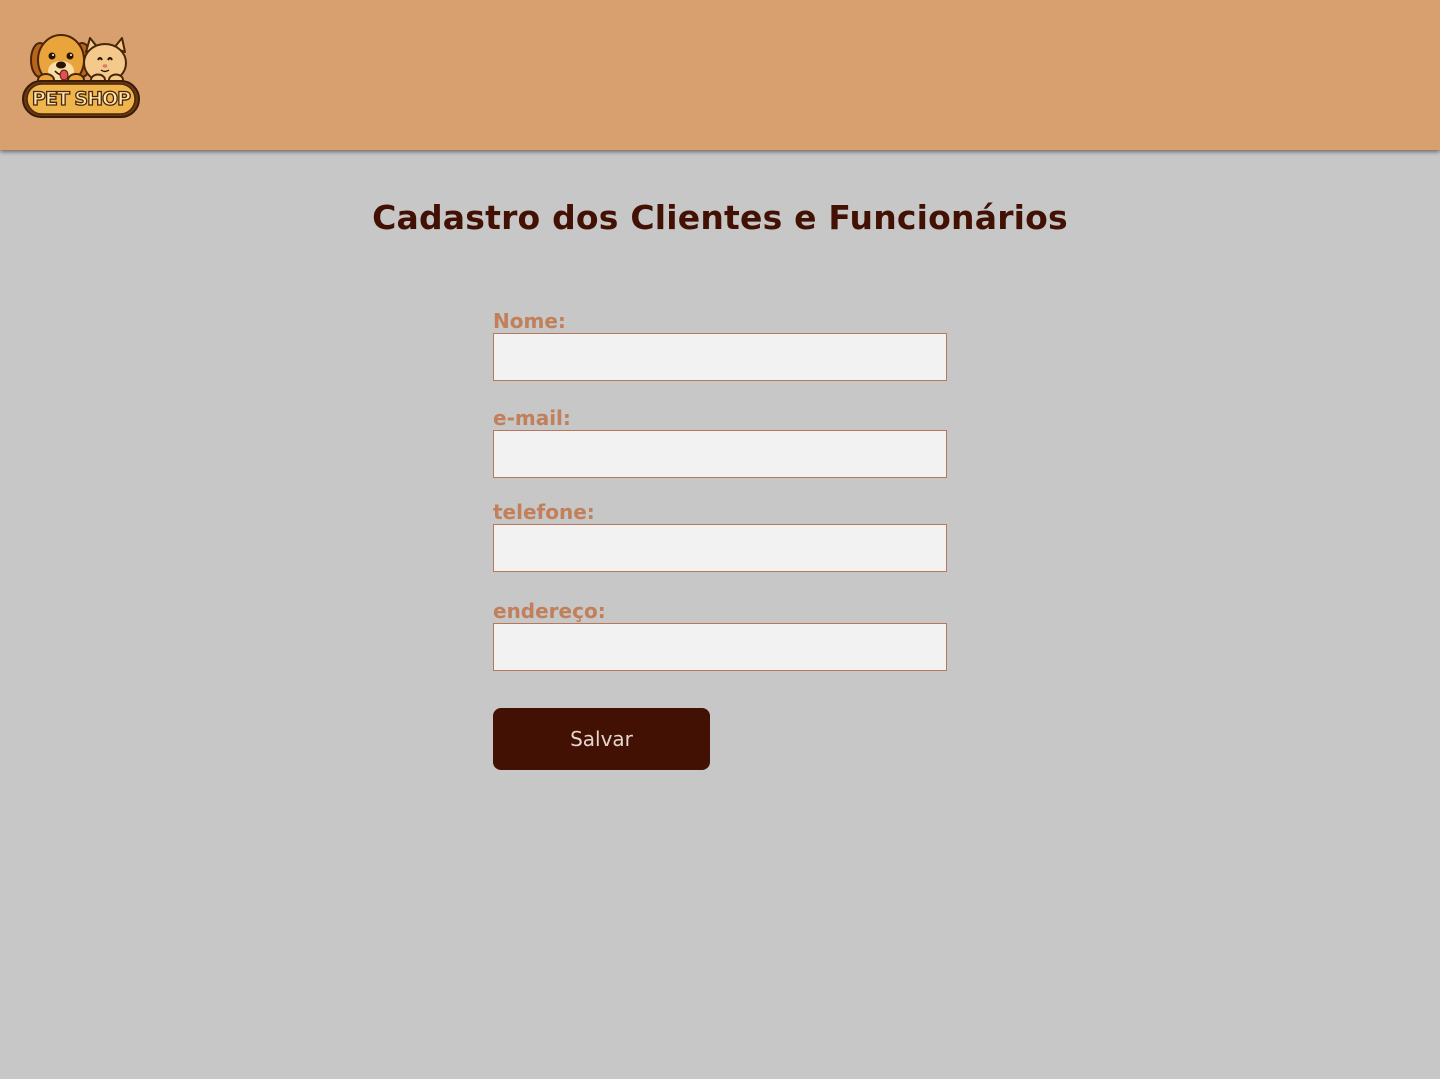  Describe the element at coordinates (720, 75) in the screenshot. I see `site-header: PET SHOP` at that location.